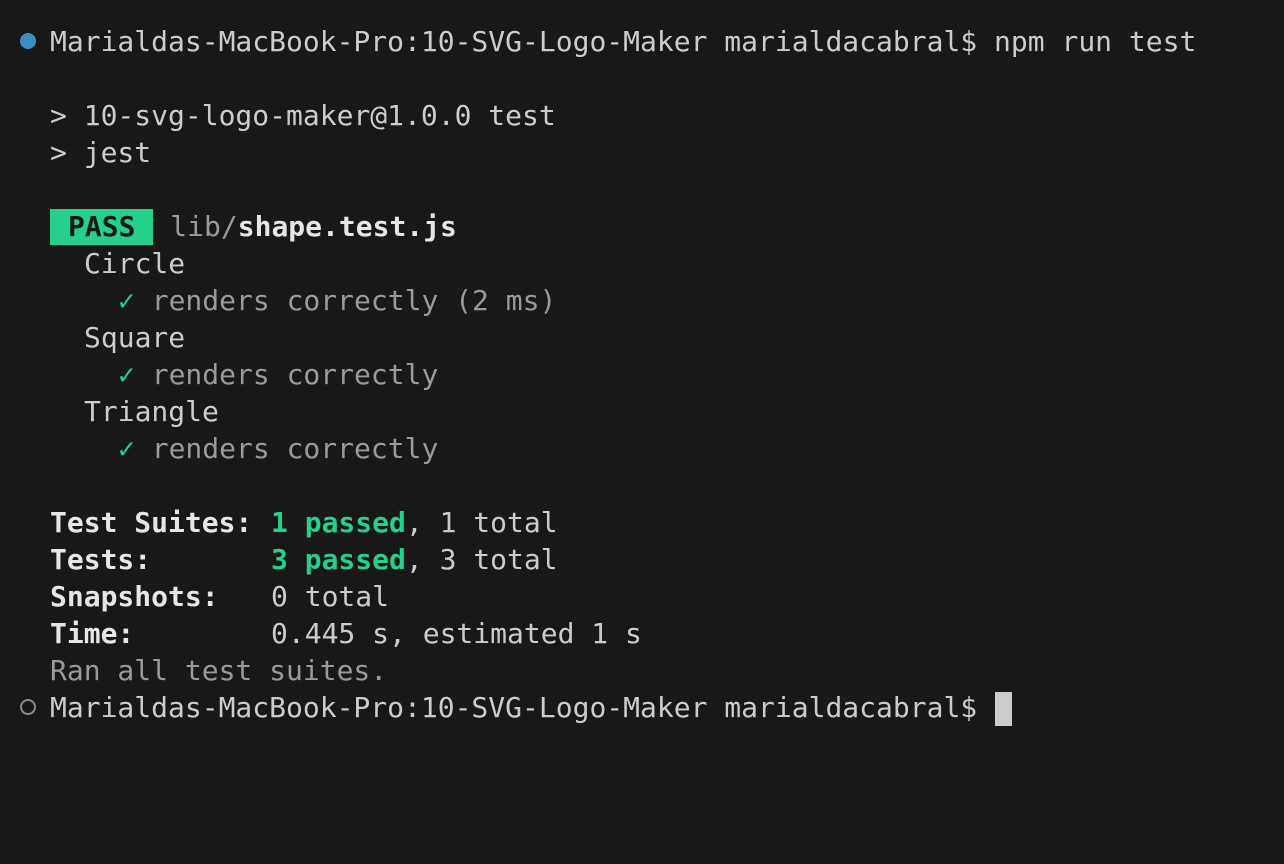 The image size is (1284, 864). Describe the element at coordinates (151, 411) in the screenshot. I see `describe-triangle: Triangle` at that location.